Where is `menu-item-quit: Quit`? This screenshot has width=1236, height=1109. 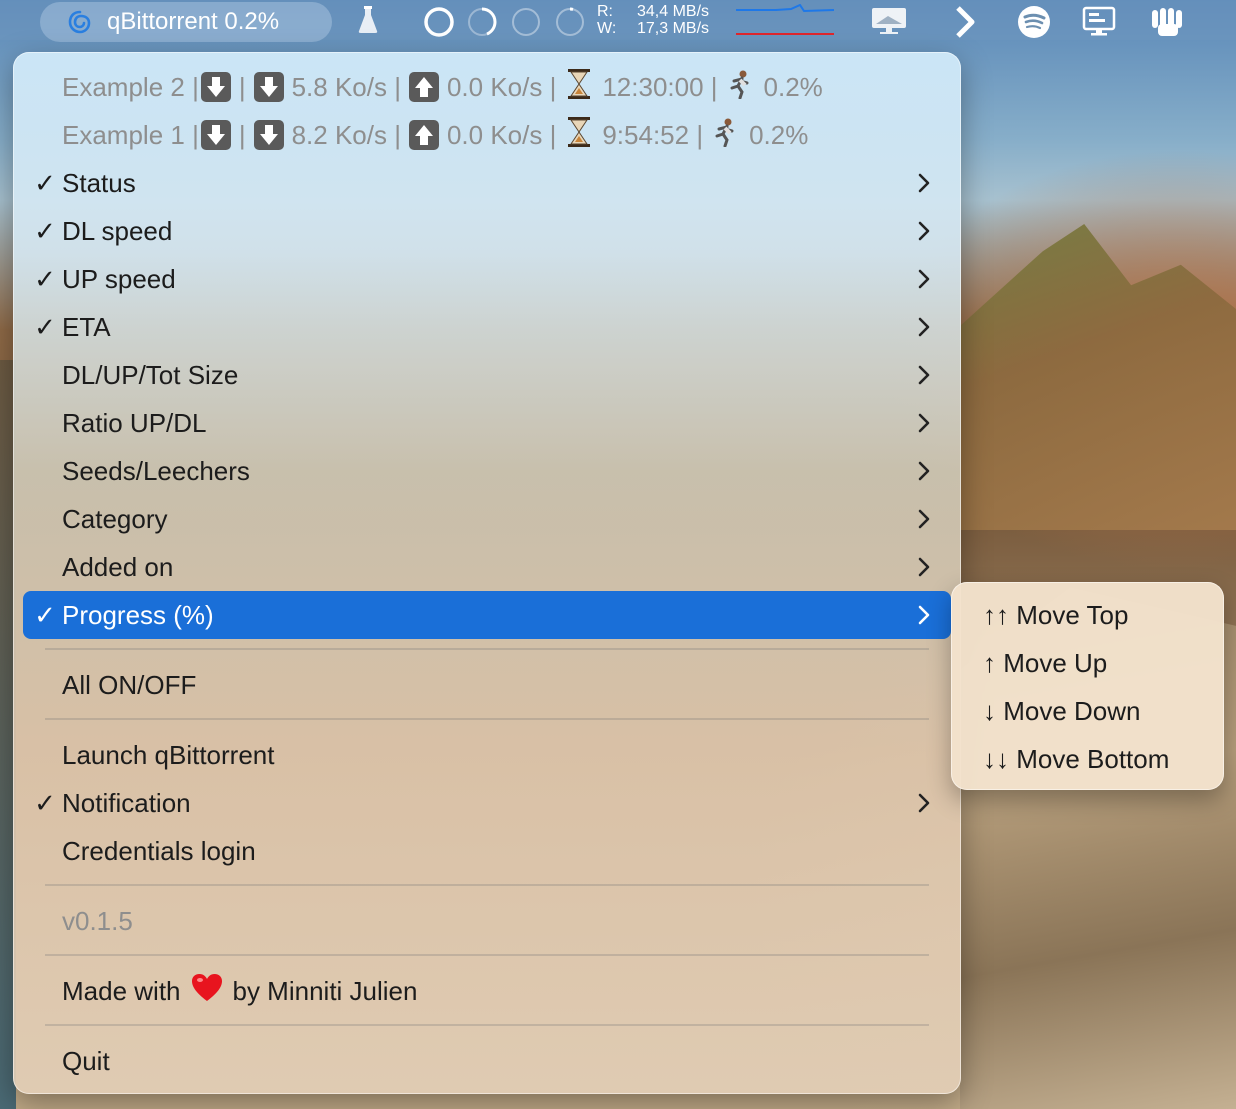
menu-item-quit: Quit is located at coordinates (487, 1061).